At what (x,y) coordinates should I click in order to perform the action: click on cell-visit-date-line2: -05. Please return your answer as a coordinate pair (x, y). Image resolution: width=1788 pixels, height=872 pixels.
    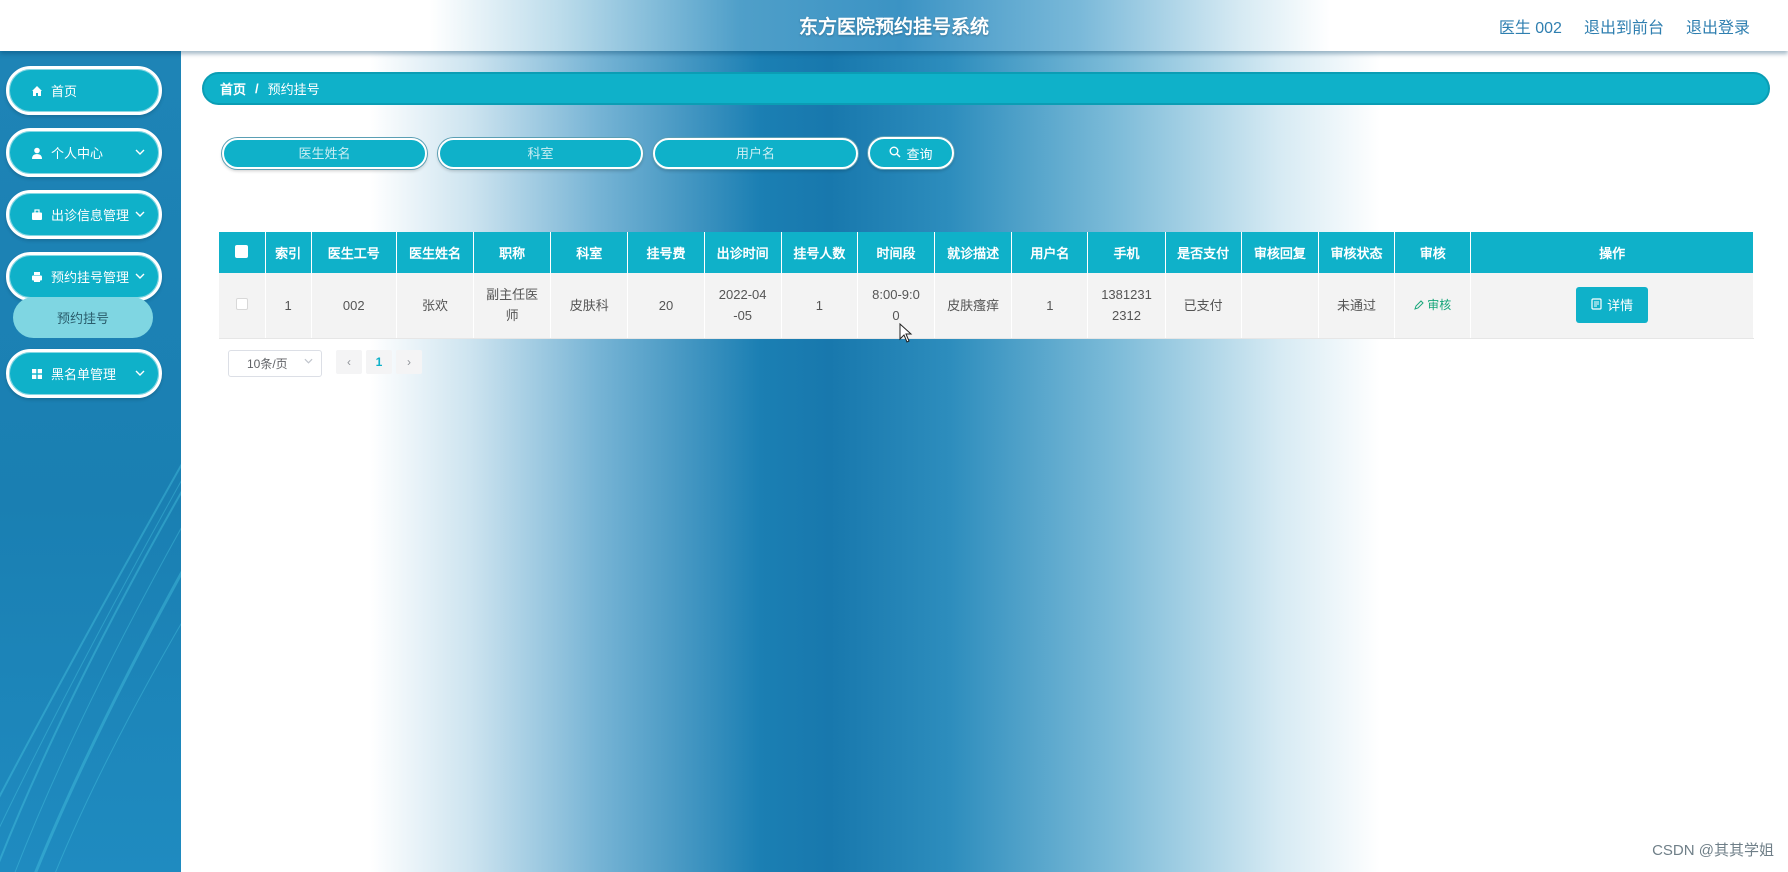
    Looking at the image, I should click on (743, 316).